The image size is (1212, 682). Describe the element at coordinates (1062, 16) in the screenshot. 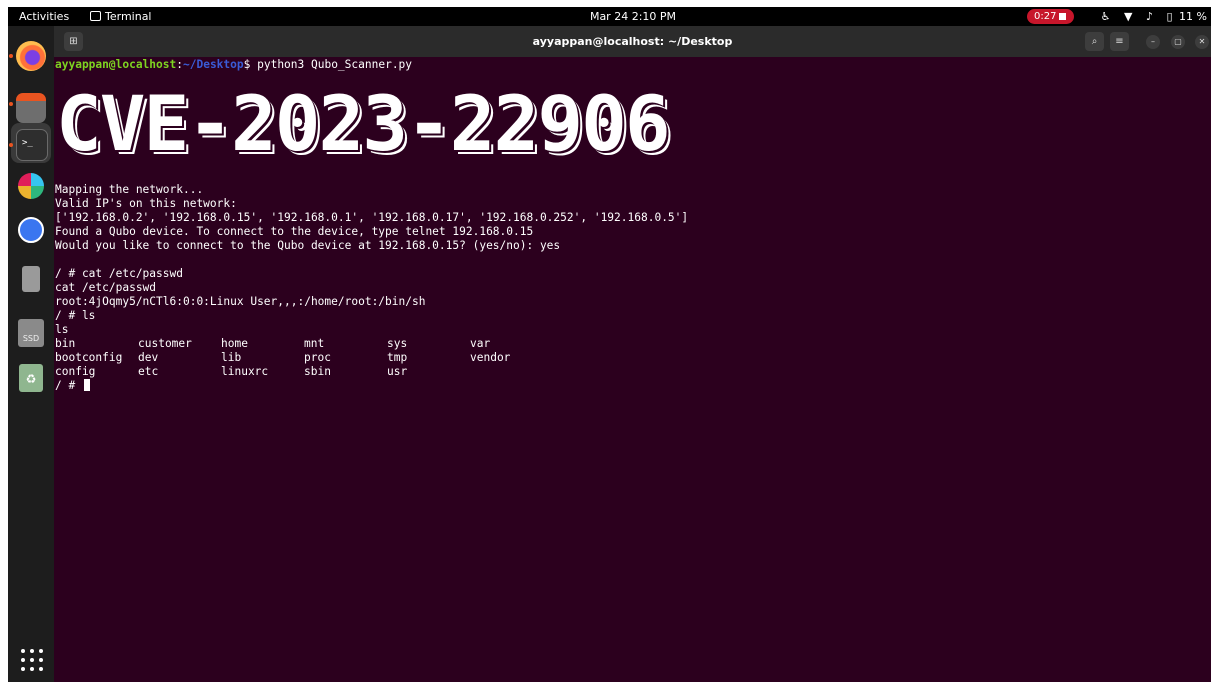

I see `stop-icon` at that location.